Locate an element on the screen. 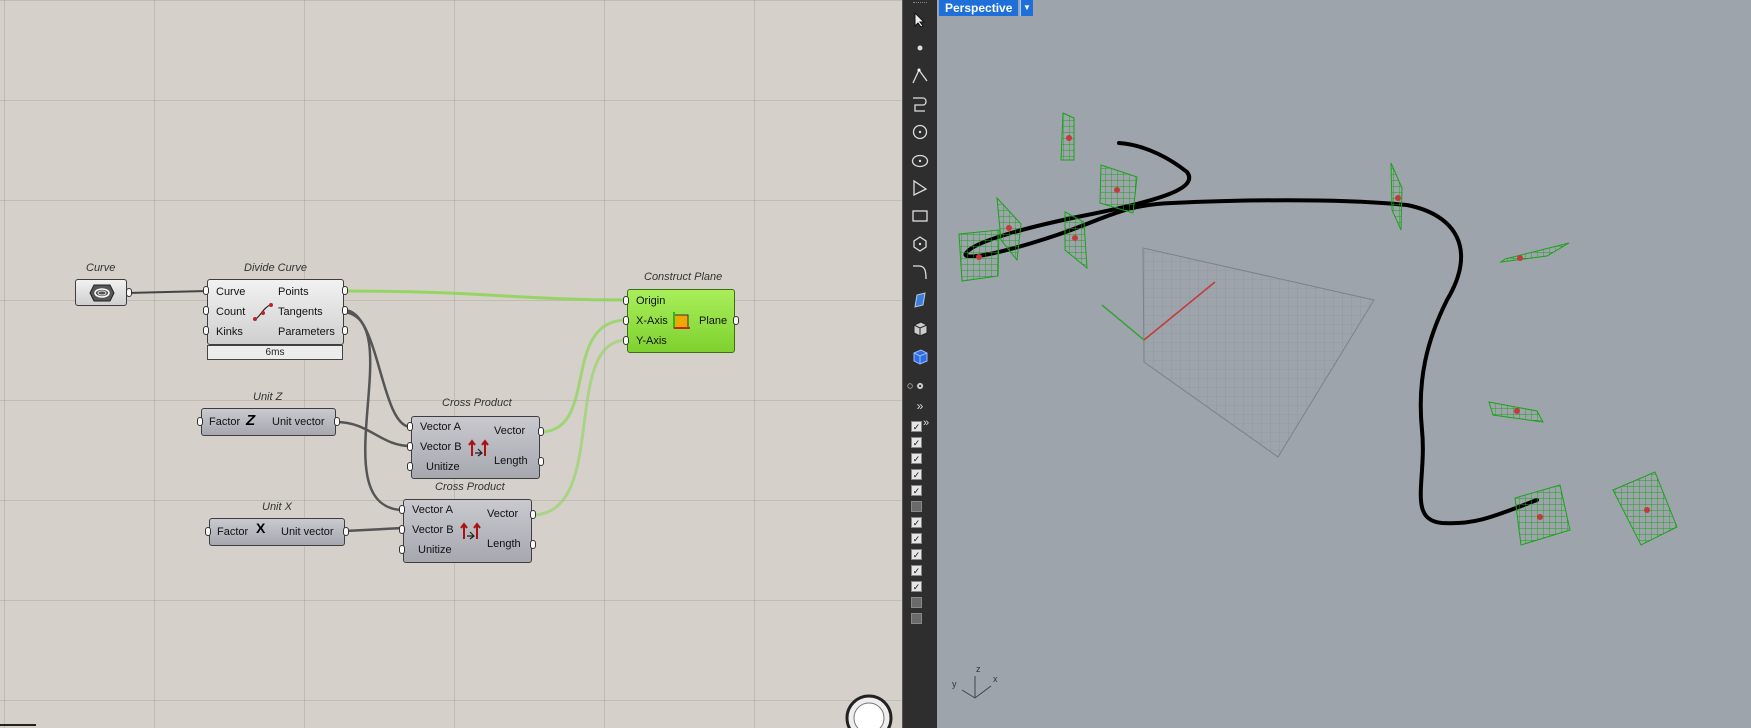 This screenshot has width=1751, height=728. polygon-icon is located at coordinates (920, 244).